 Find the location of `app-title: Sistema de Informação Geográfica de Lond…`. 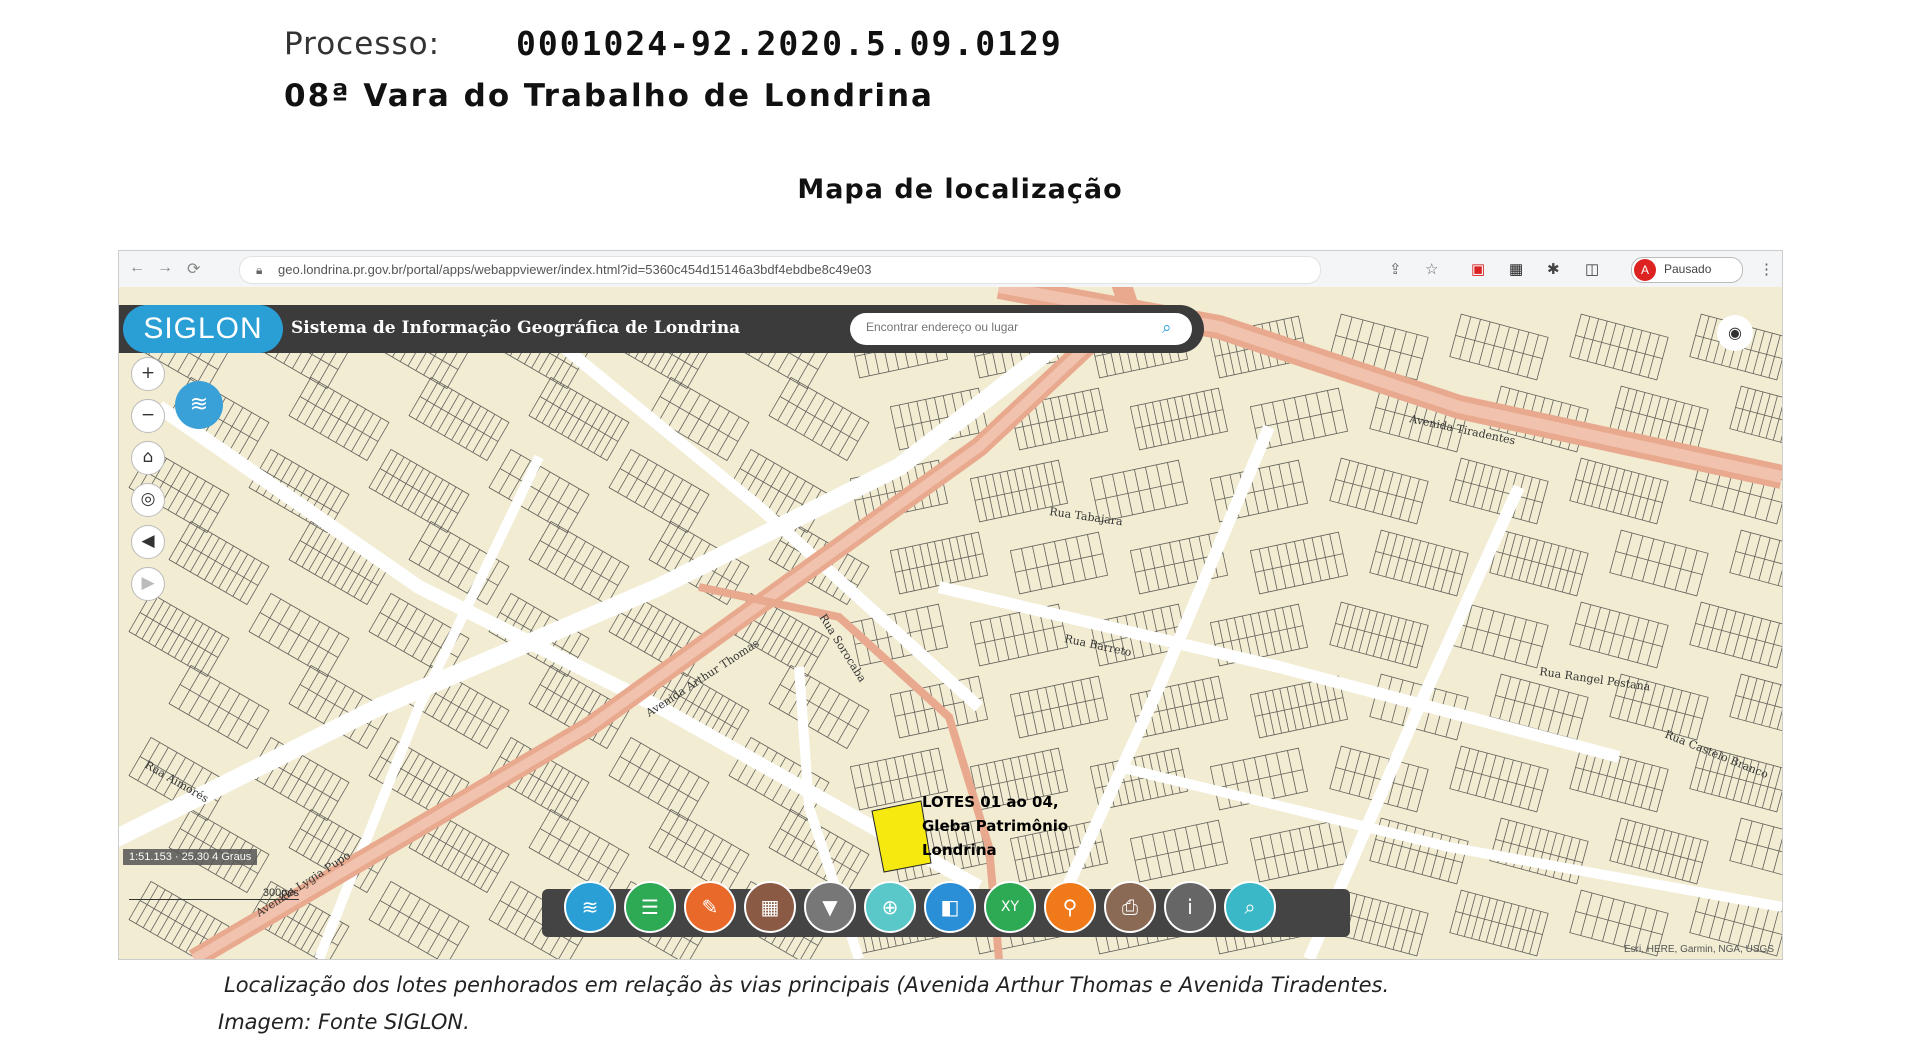

app-title: Sistema de Informação Geográfica de Lond… is located at coordinates (516, 328).